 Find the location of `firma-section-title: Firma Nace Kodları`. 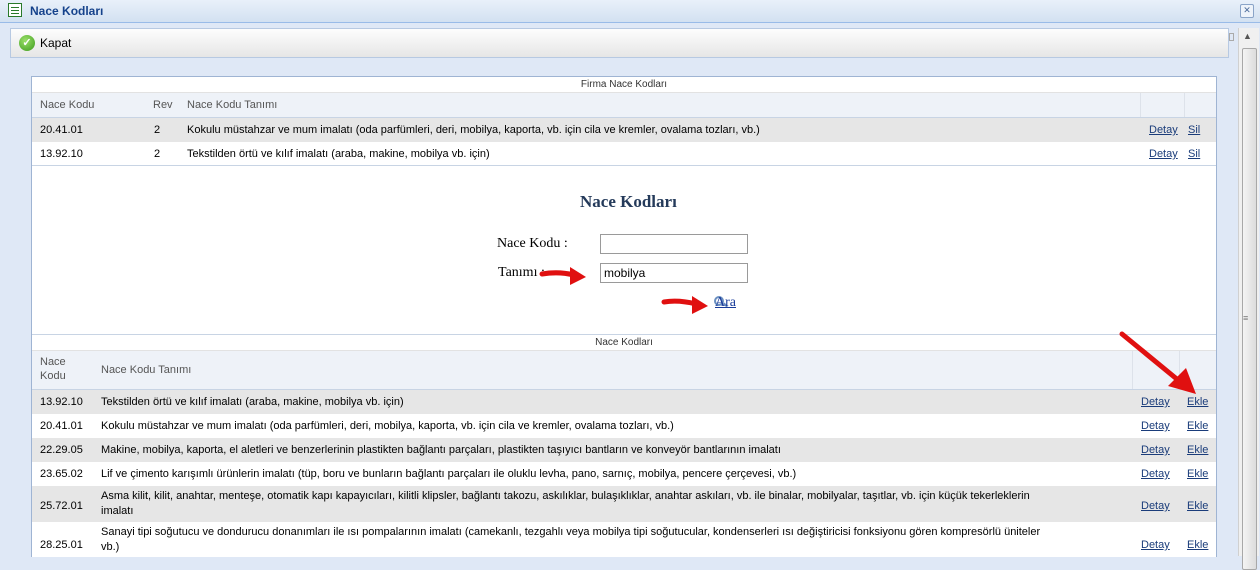

firma-section-title: Firma Nace Kodları is located at coordinates (624, 85).